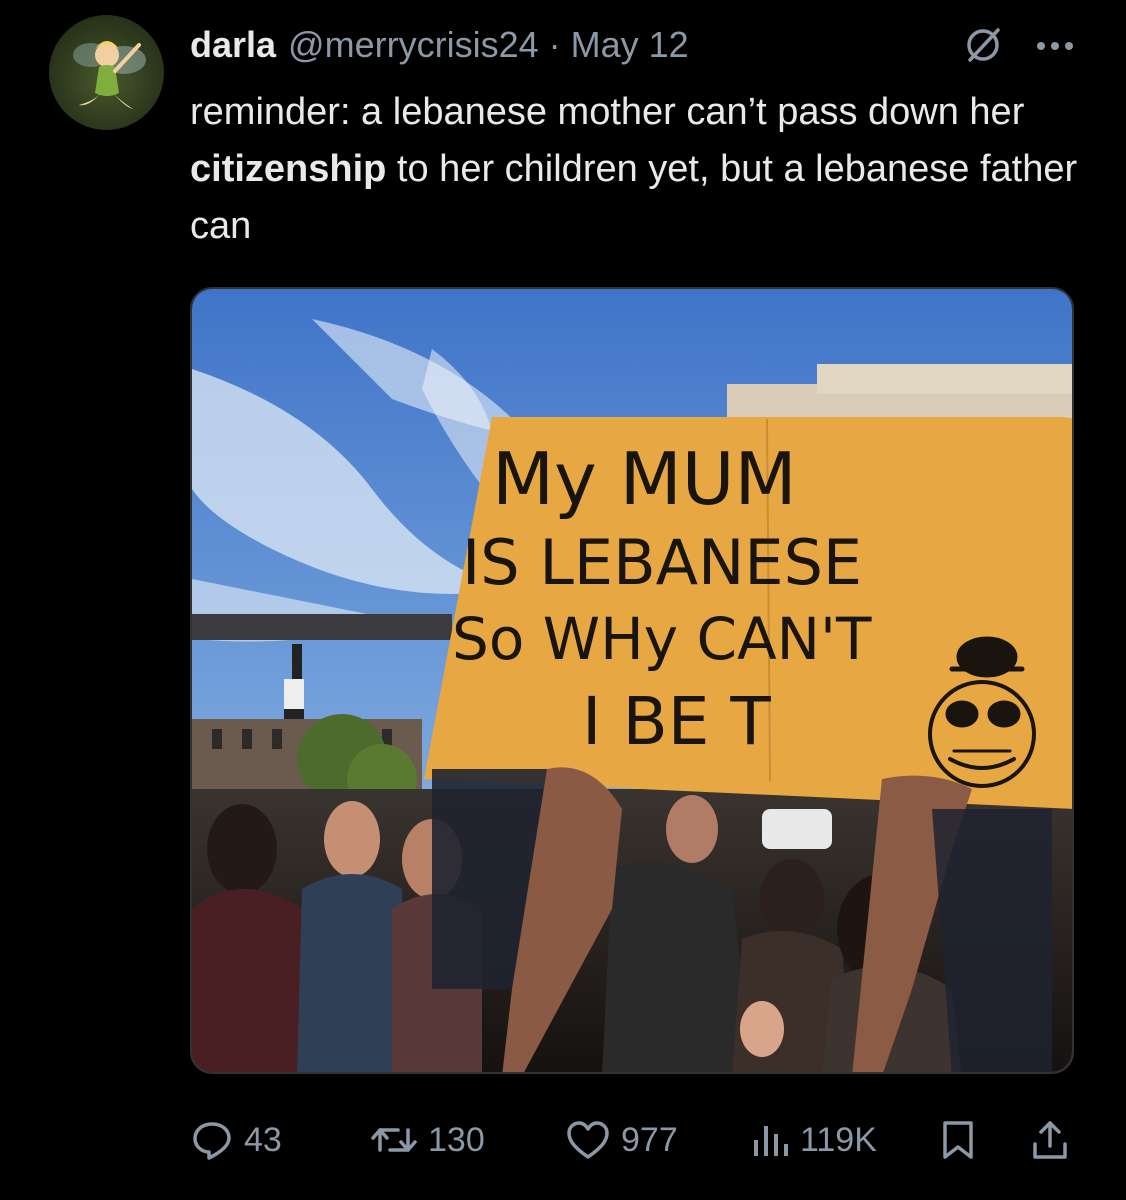 Image resolution: width=1126 pixels, height=1200 pixels. Describe the element at coordinates (662, 639) in the screenshot. I see `sign-line-3: So WHy CAN'T` at that location.